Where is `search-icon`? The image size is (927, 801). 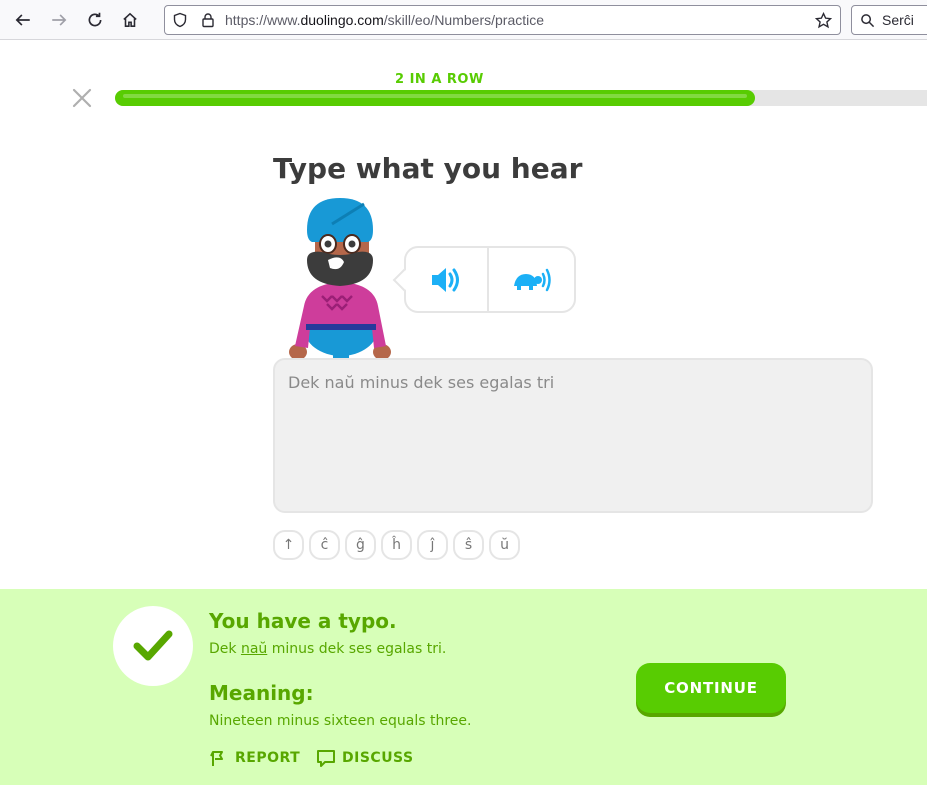 search-icon is located at coordinates (868, 21).